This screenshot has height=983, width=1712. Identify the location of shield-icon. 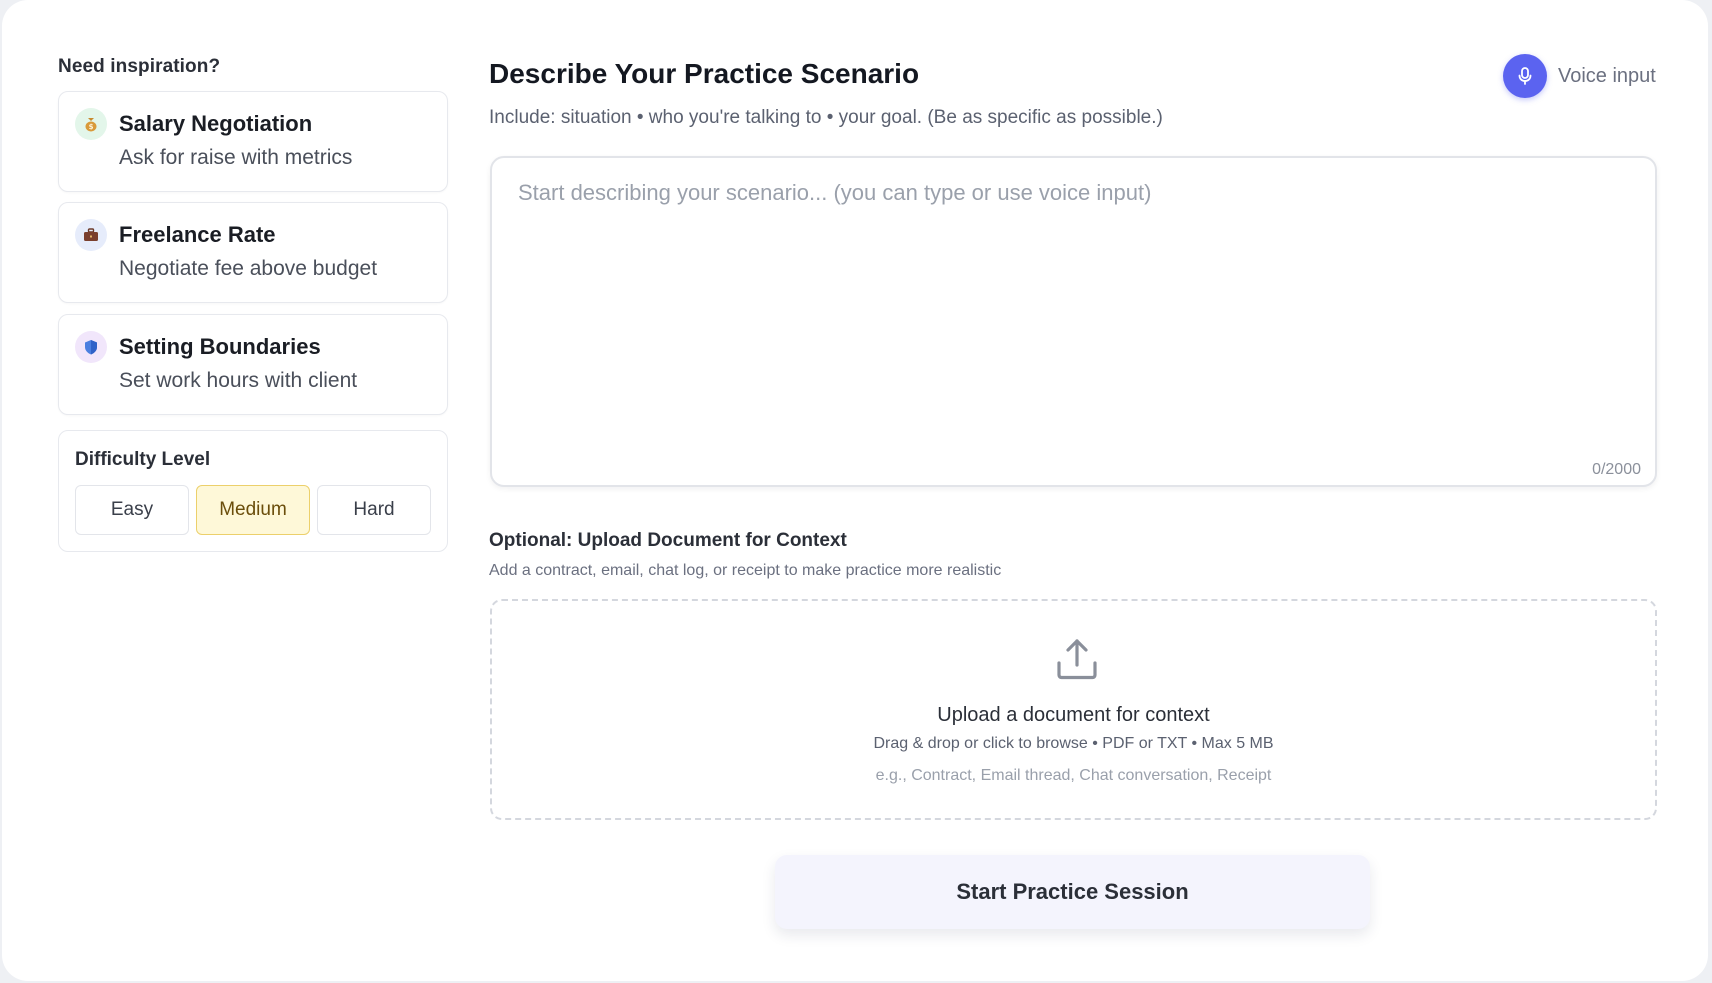
(91, 347).